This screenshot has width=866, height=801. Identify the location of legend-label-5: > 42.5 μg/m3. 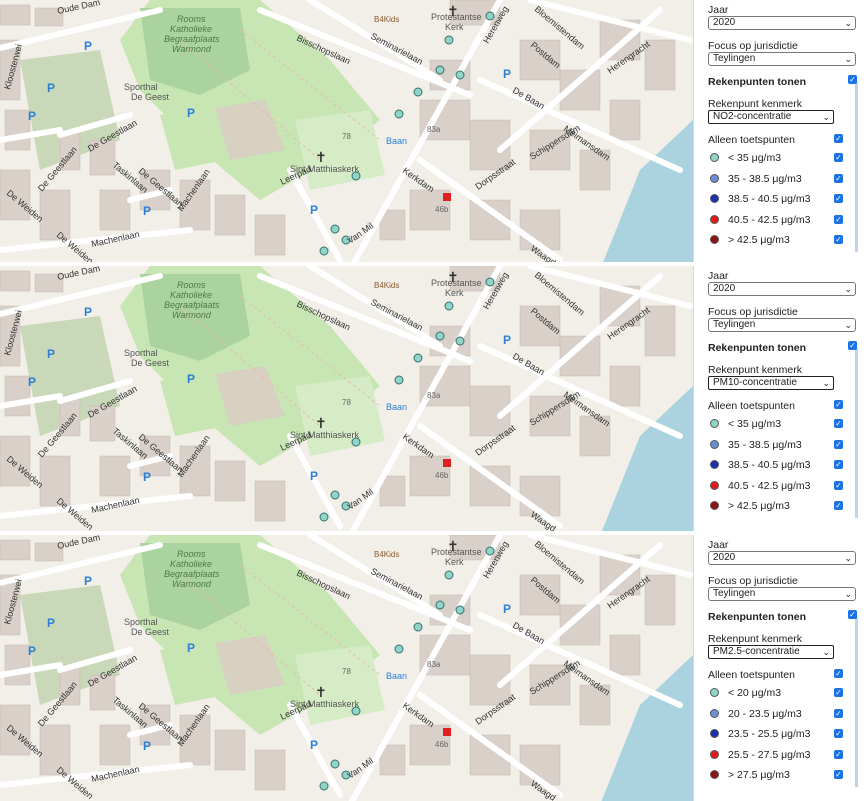
(759, 240).